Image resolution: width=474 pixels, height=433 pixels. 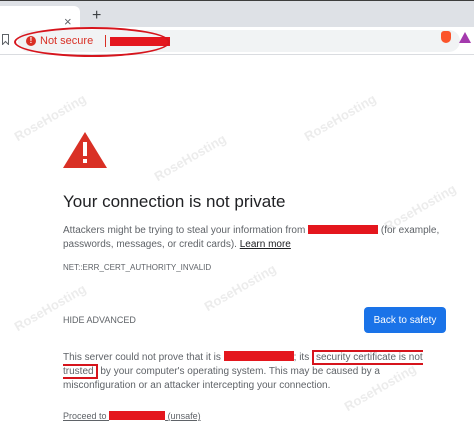 What do you see at coordinates (40, 17) in the screenshot?
I see `active-tab: ×` at bounding box center [40, 17].